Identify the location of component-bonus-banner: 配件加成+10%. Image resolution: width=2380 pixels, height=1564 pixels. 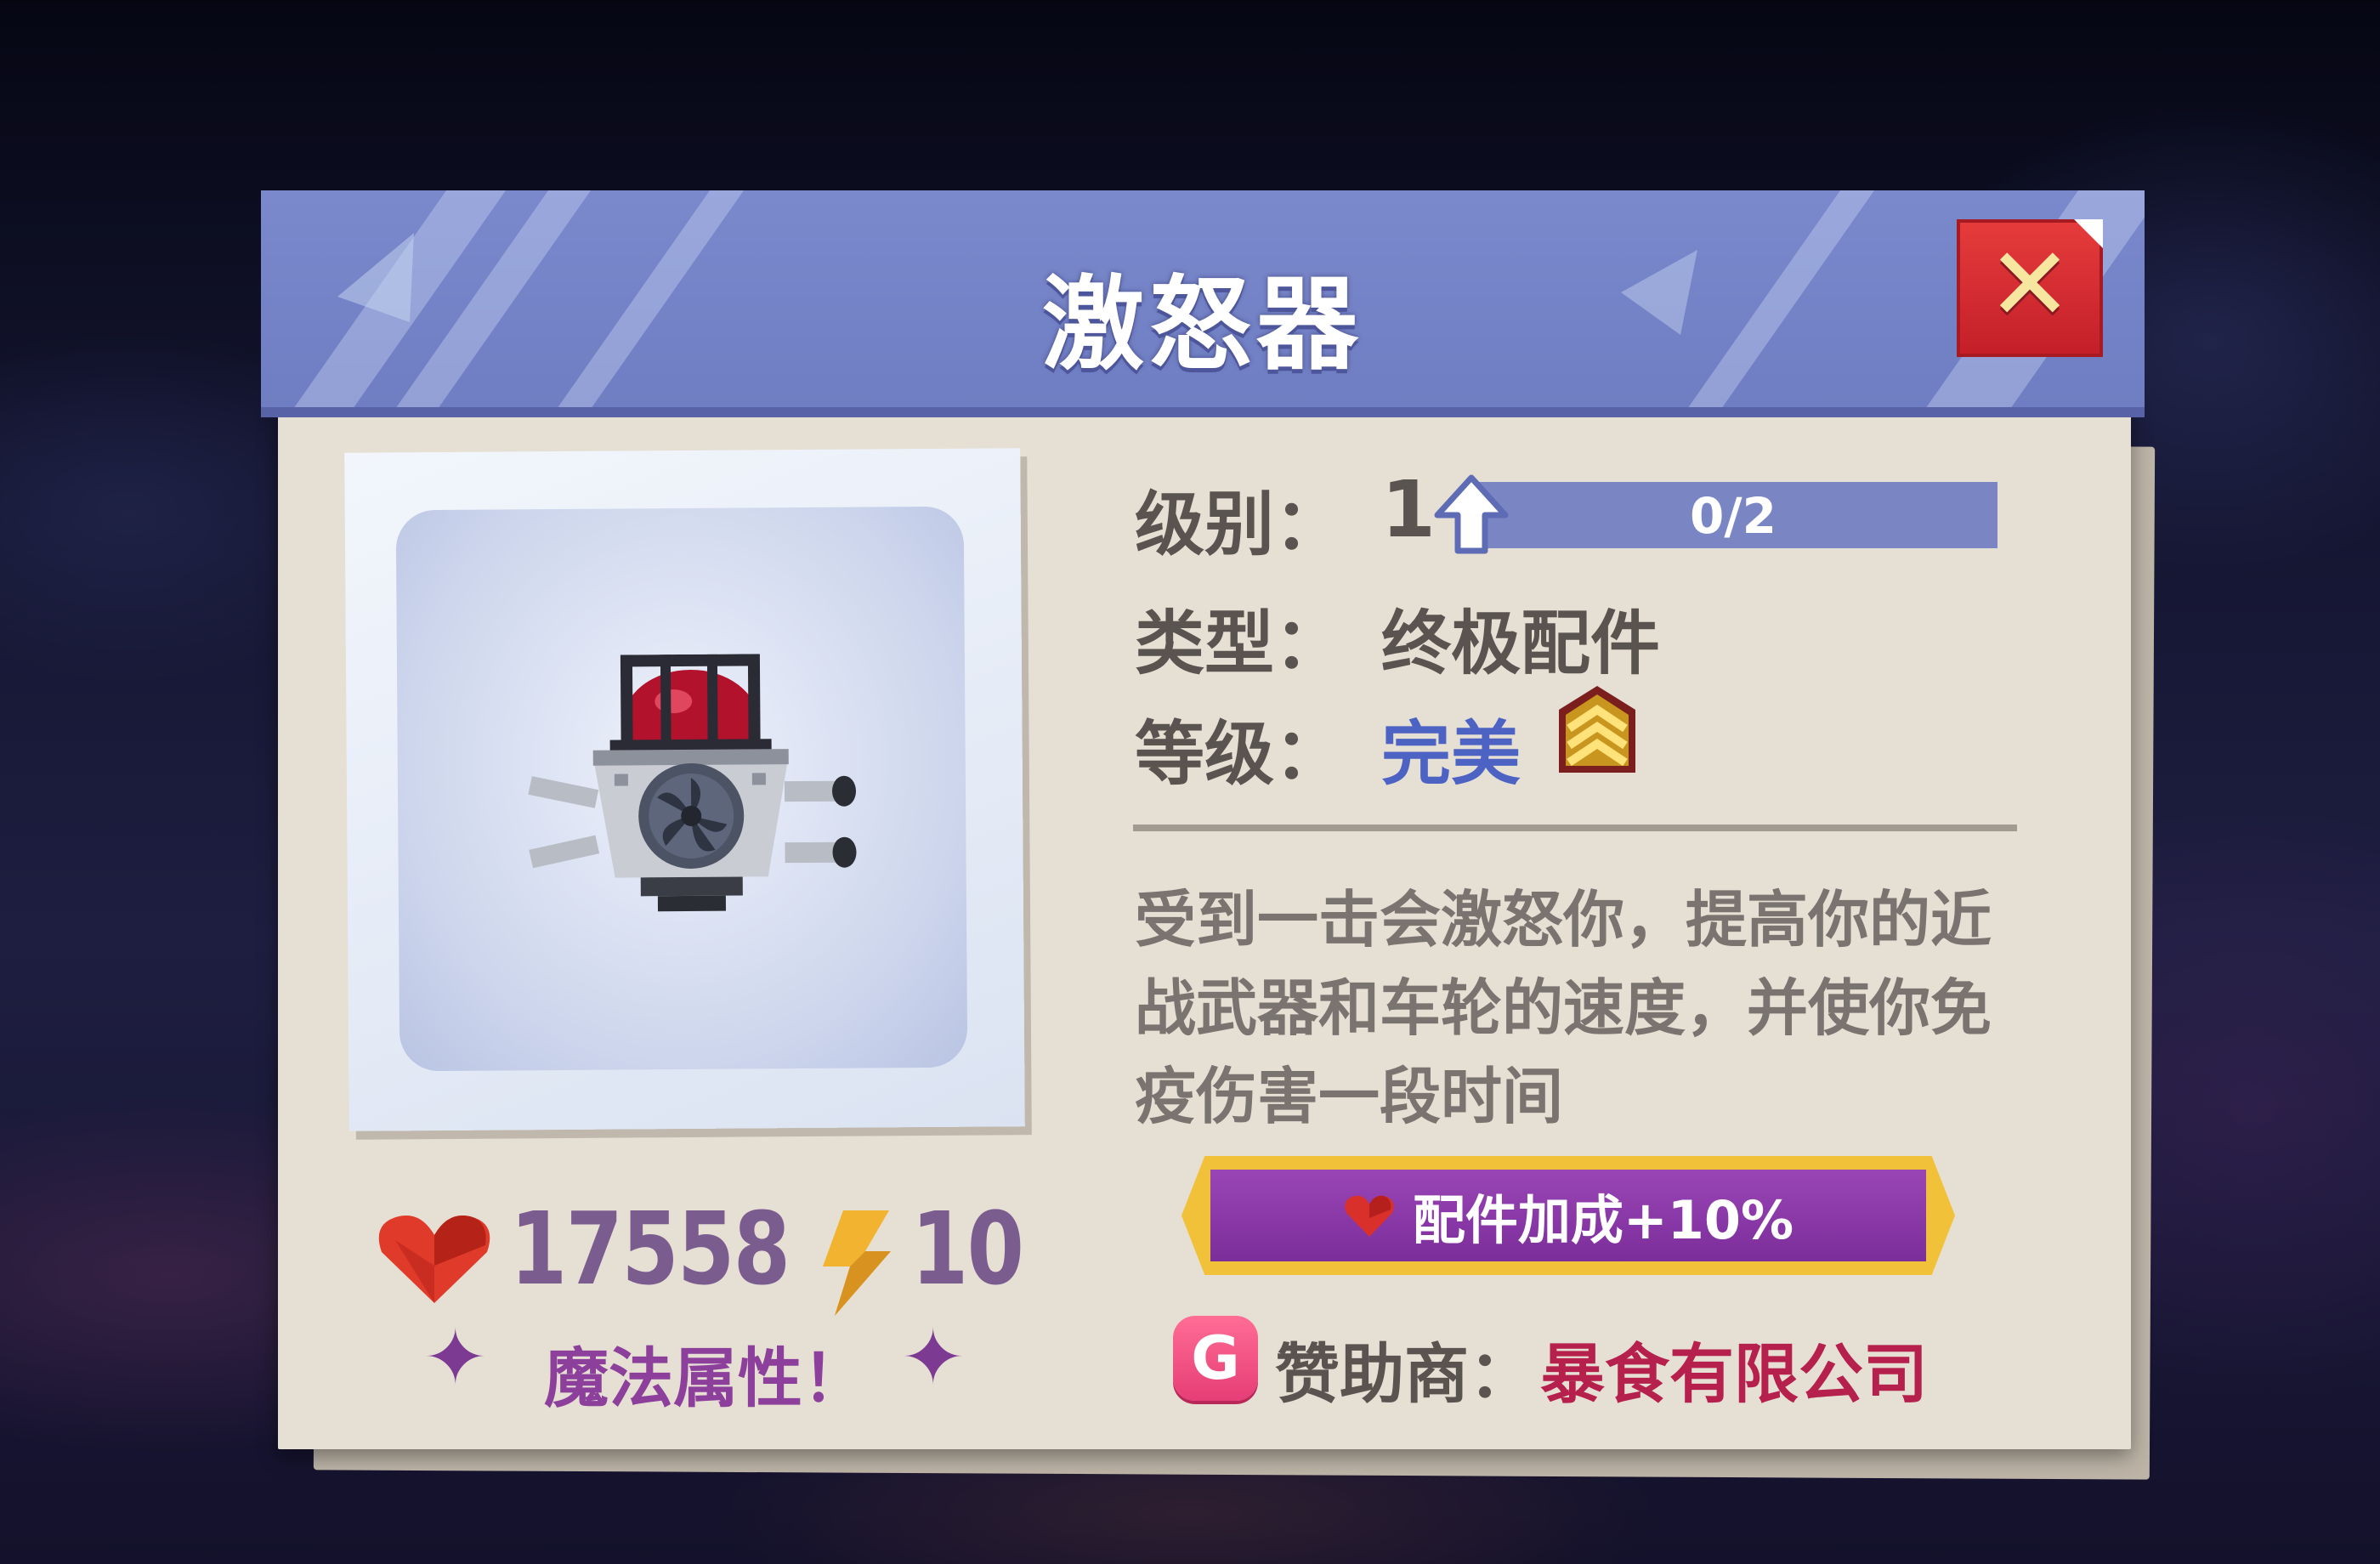
(1568, 1215).